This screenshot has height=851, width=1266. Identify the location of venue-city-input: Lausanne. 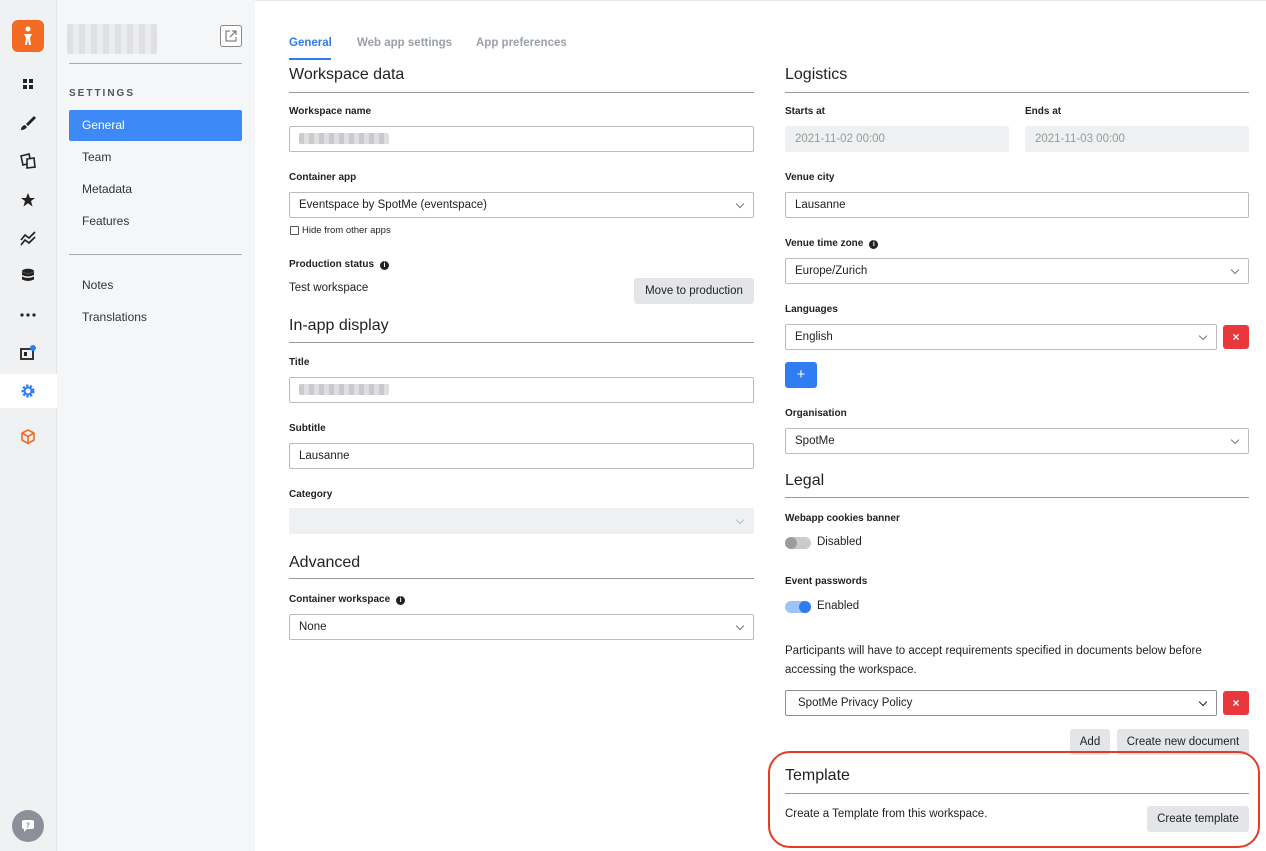
(1017, 205).